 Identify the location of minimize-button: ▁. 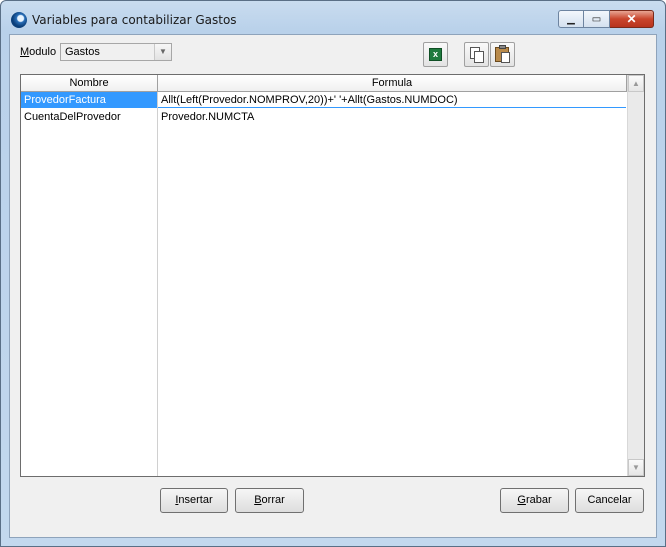
(571, 19).